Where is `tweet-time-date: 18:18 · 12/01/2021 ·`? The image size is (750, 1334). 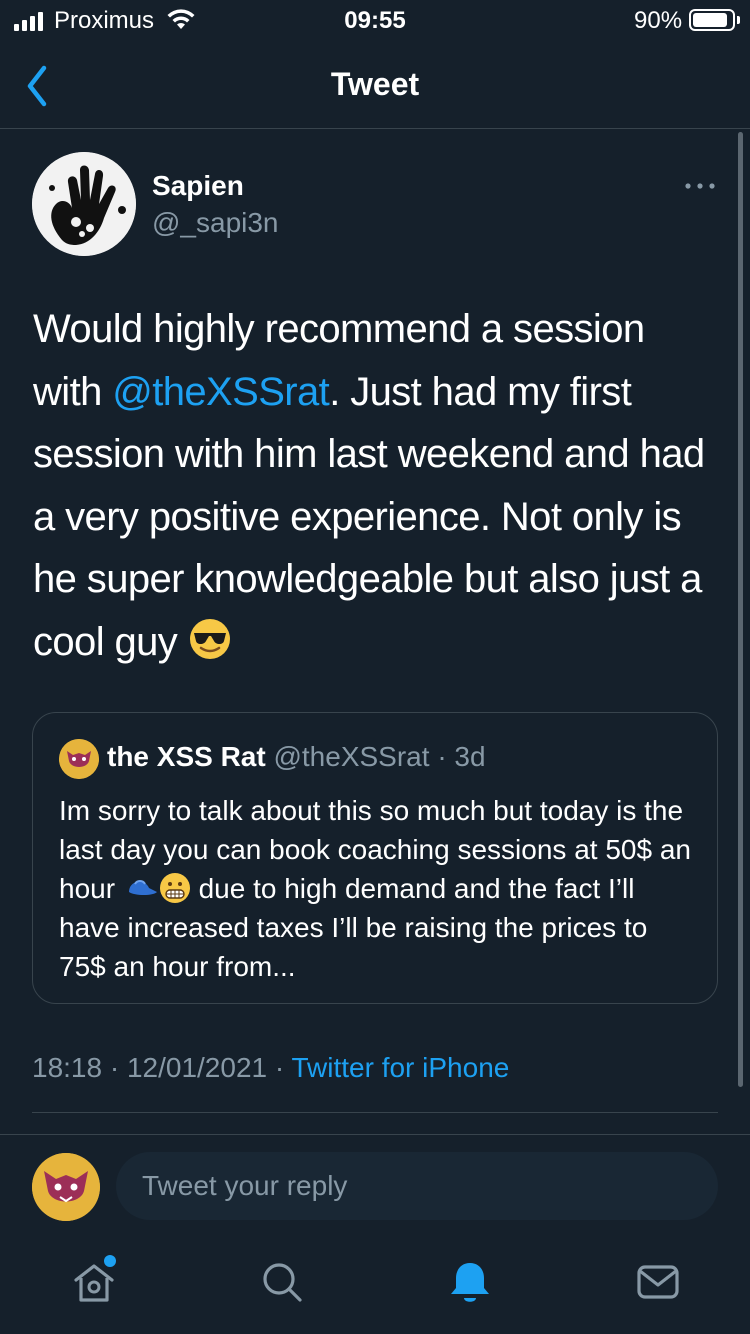 tweet-time-date: 18:18 · 12/01/2021 · is located at coordinates (162, 1067).